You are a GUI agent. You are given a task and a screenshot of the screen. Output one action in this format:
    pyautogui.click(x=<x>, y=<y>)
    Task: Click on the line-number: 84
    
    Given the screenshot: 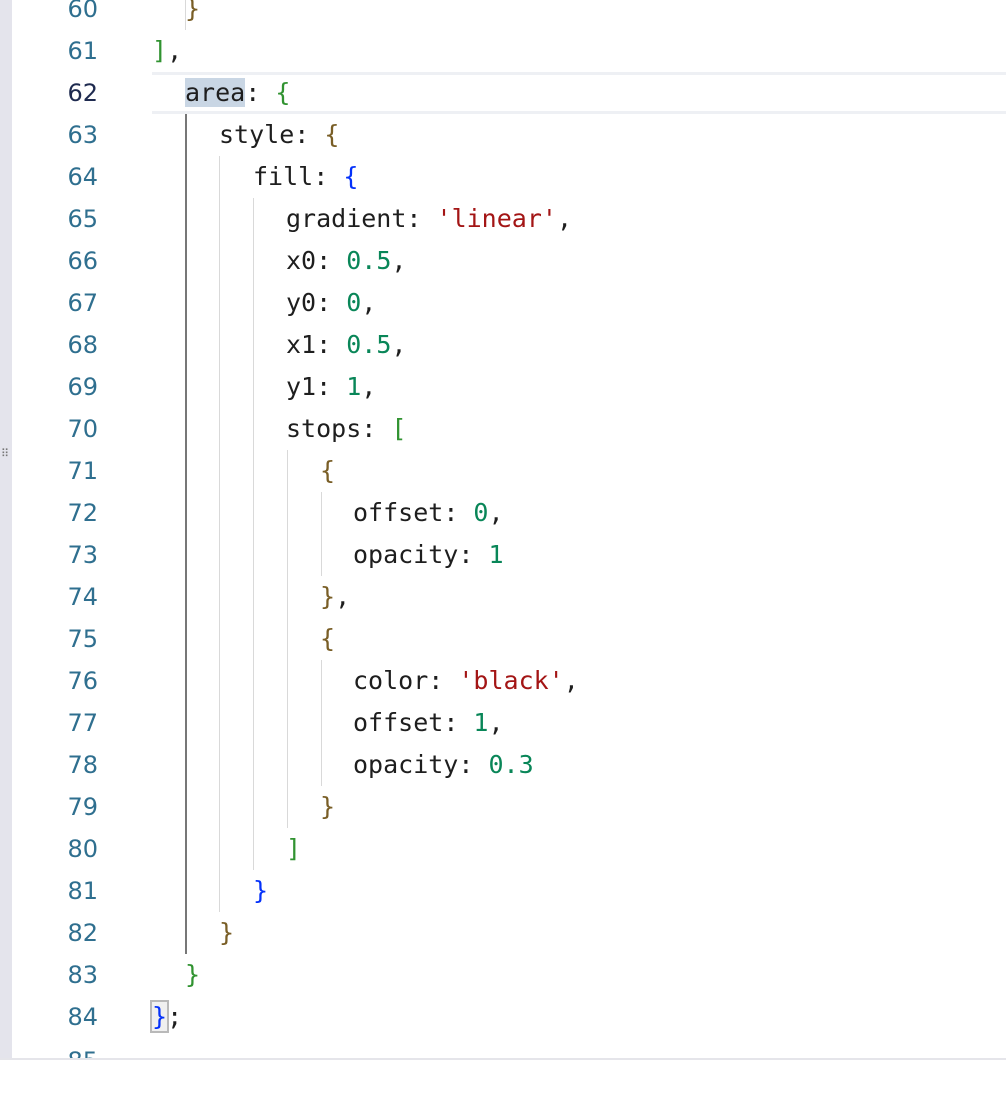 What is the action you would take?
    pyautogui.click(x=82, y=1017)
    